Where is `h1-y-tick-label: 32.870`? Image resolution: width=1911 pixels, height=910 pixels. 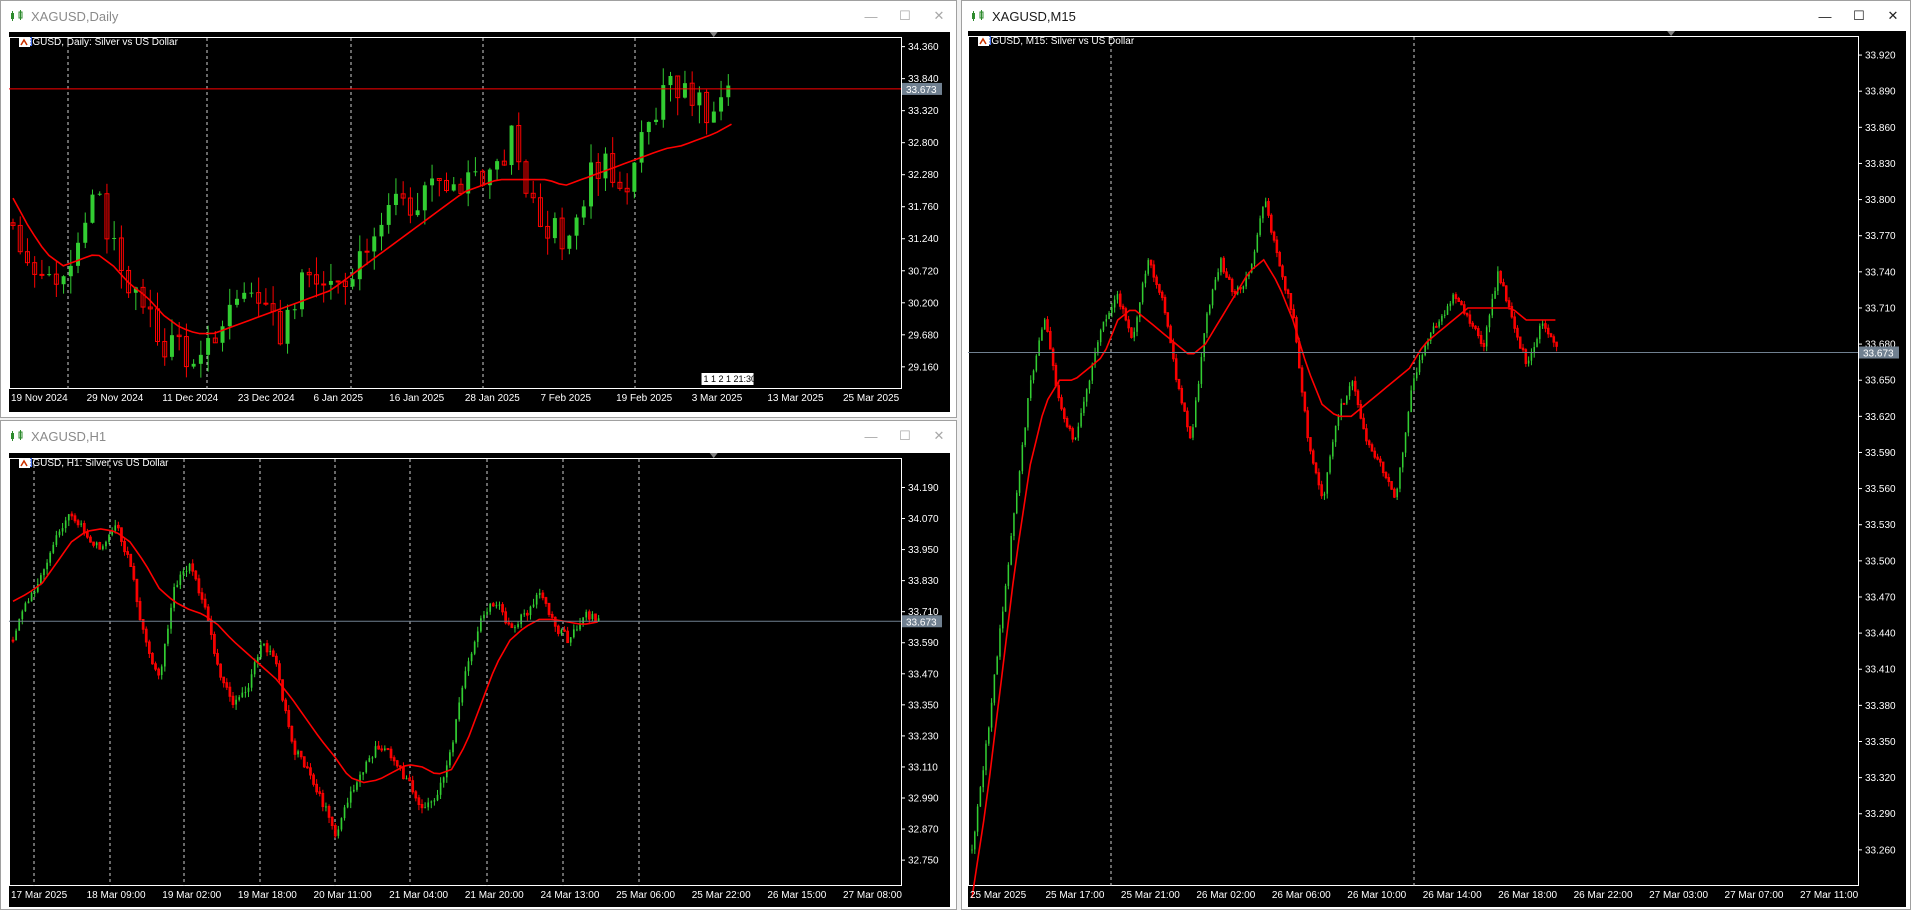 h1-y-tick-label: 32.870 is located at coordinates (923, 830).